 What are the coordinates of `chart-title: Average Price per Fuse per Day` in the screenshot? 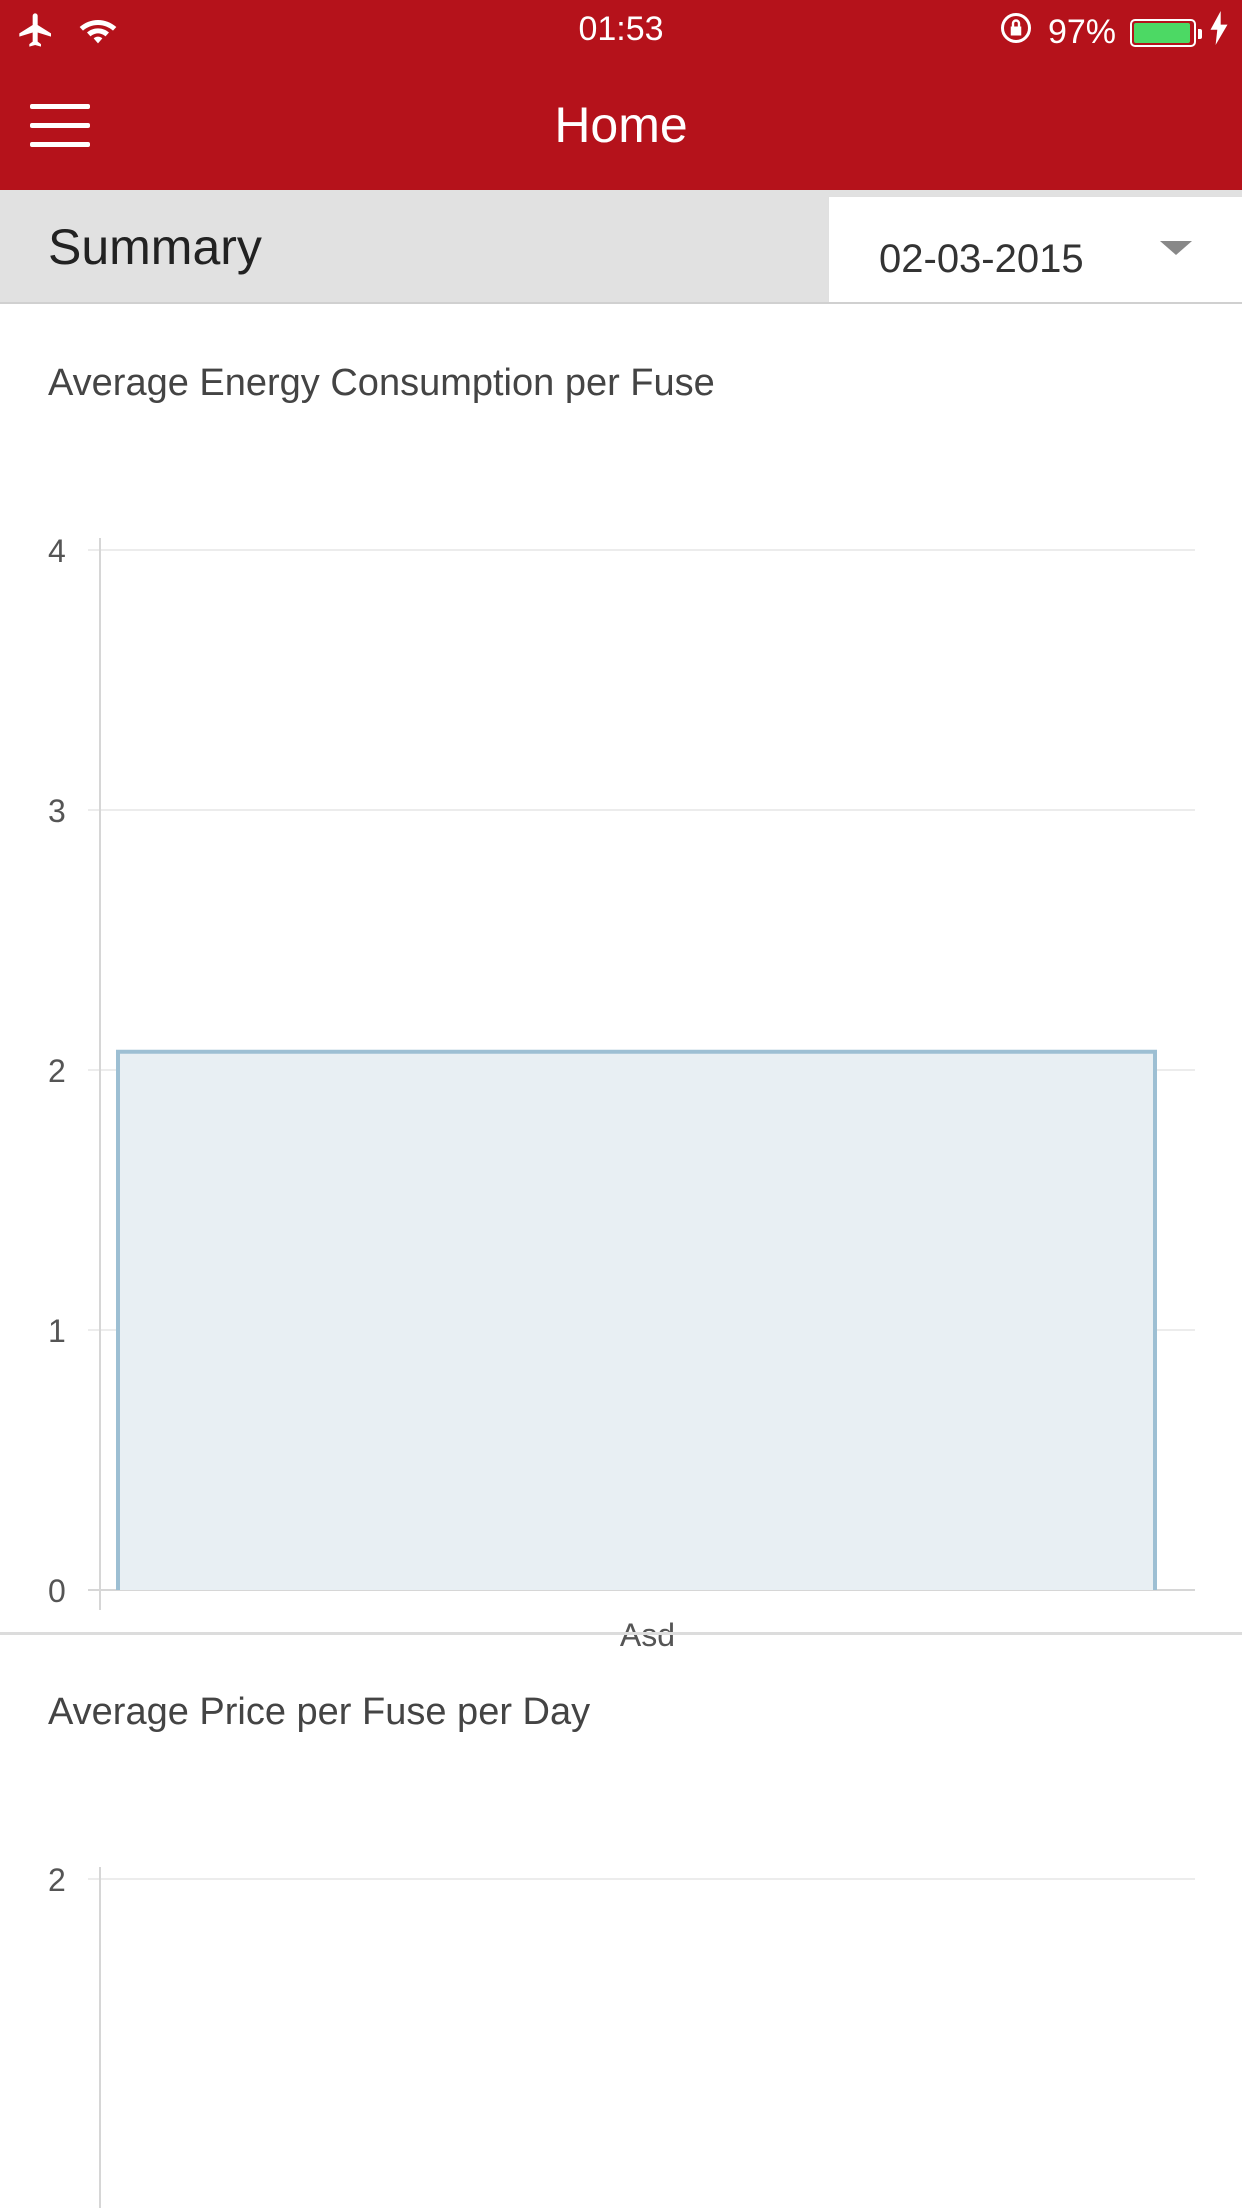 It's located at (319, 1712).